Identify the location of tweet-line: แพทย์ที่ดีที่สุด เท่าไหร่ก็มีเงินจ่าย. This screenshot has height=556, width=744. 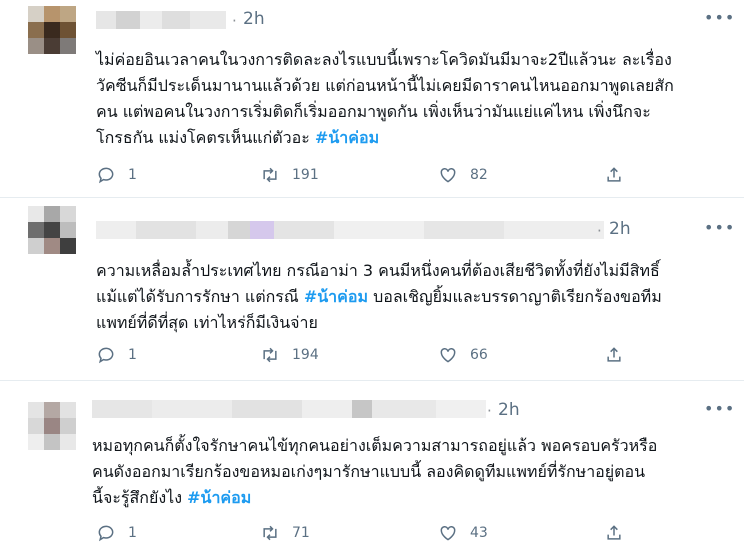
(207, 322).